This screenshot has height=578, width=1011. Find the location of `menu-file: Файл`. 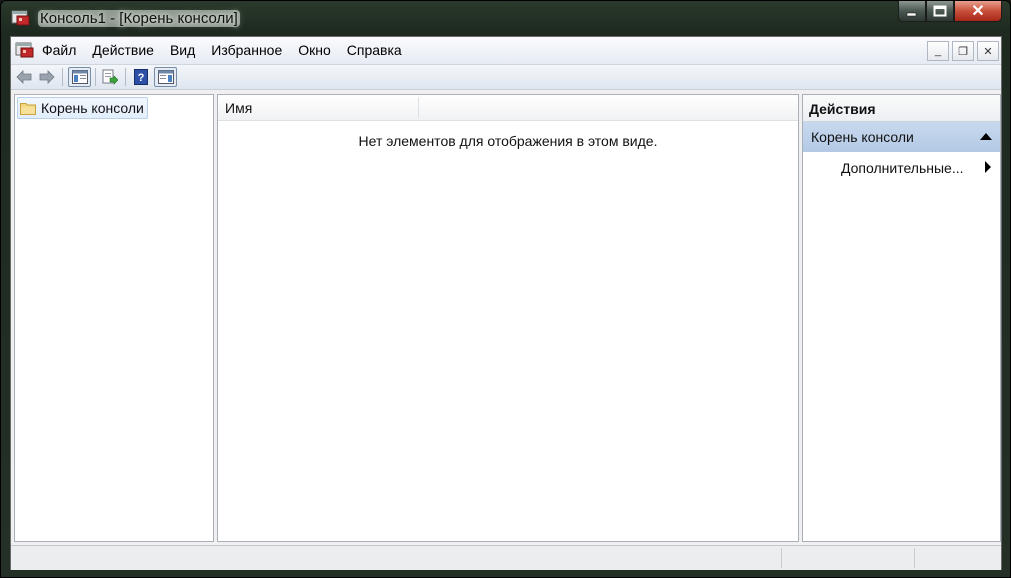

menu-file: Файл is located at coordinates (59, 50).